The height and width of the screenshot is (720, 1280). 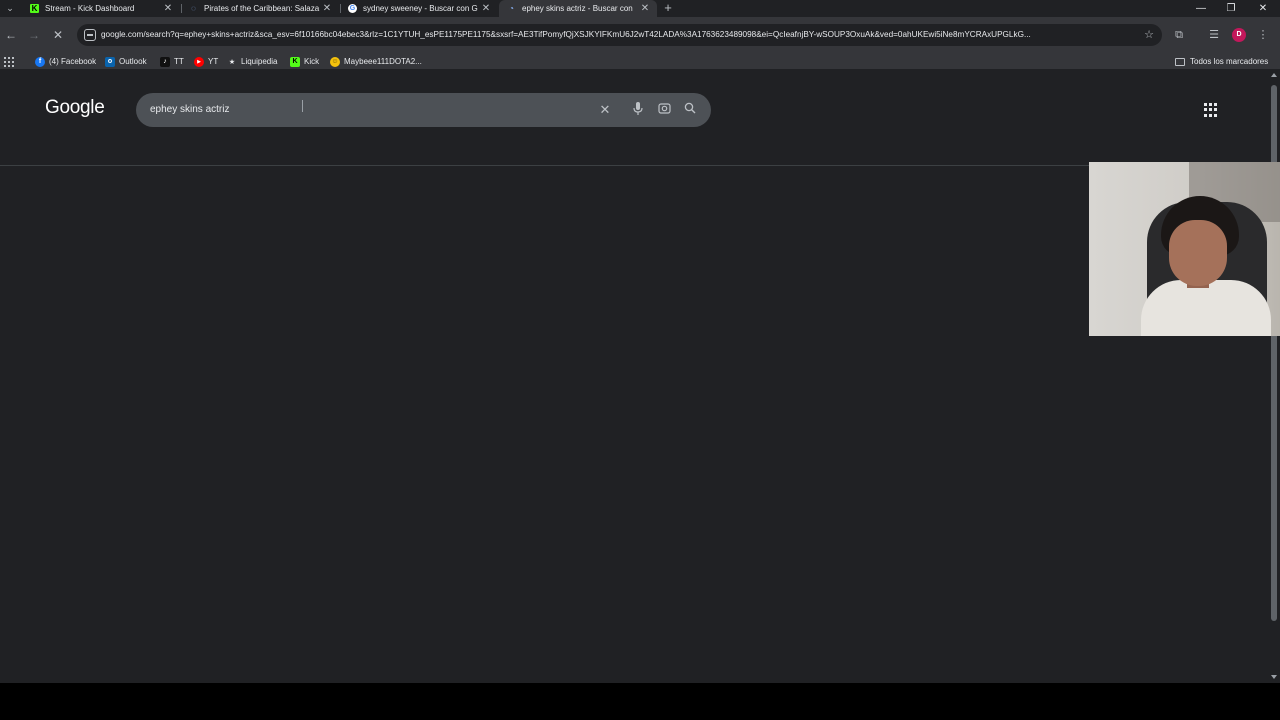 I want to click on scroll-down-arrow-icon, so click(x=1274, y=677).